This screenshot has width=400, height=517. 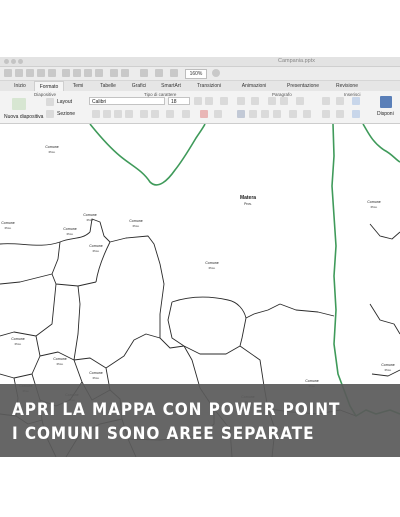 I want to click on grow-font-icon, so click(x=198, y=101).